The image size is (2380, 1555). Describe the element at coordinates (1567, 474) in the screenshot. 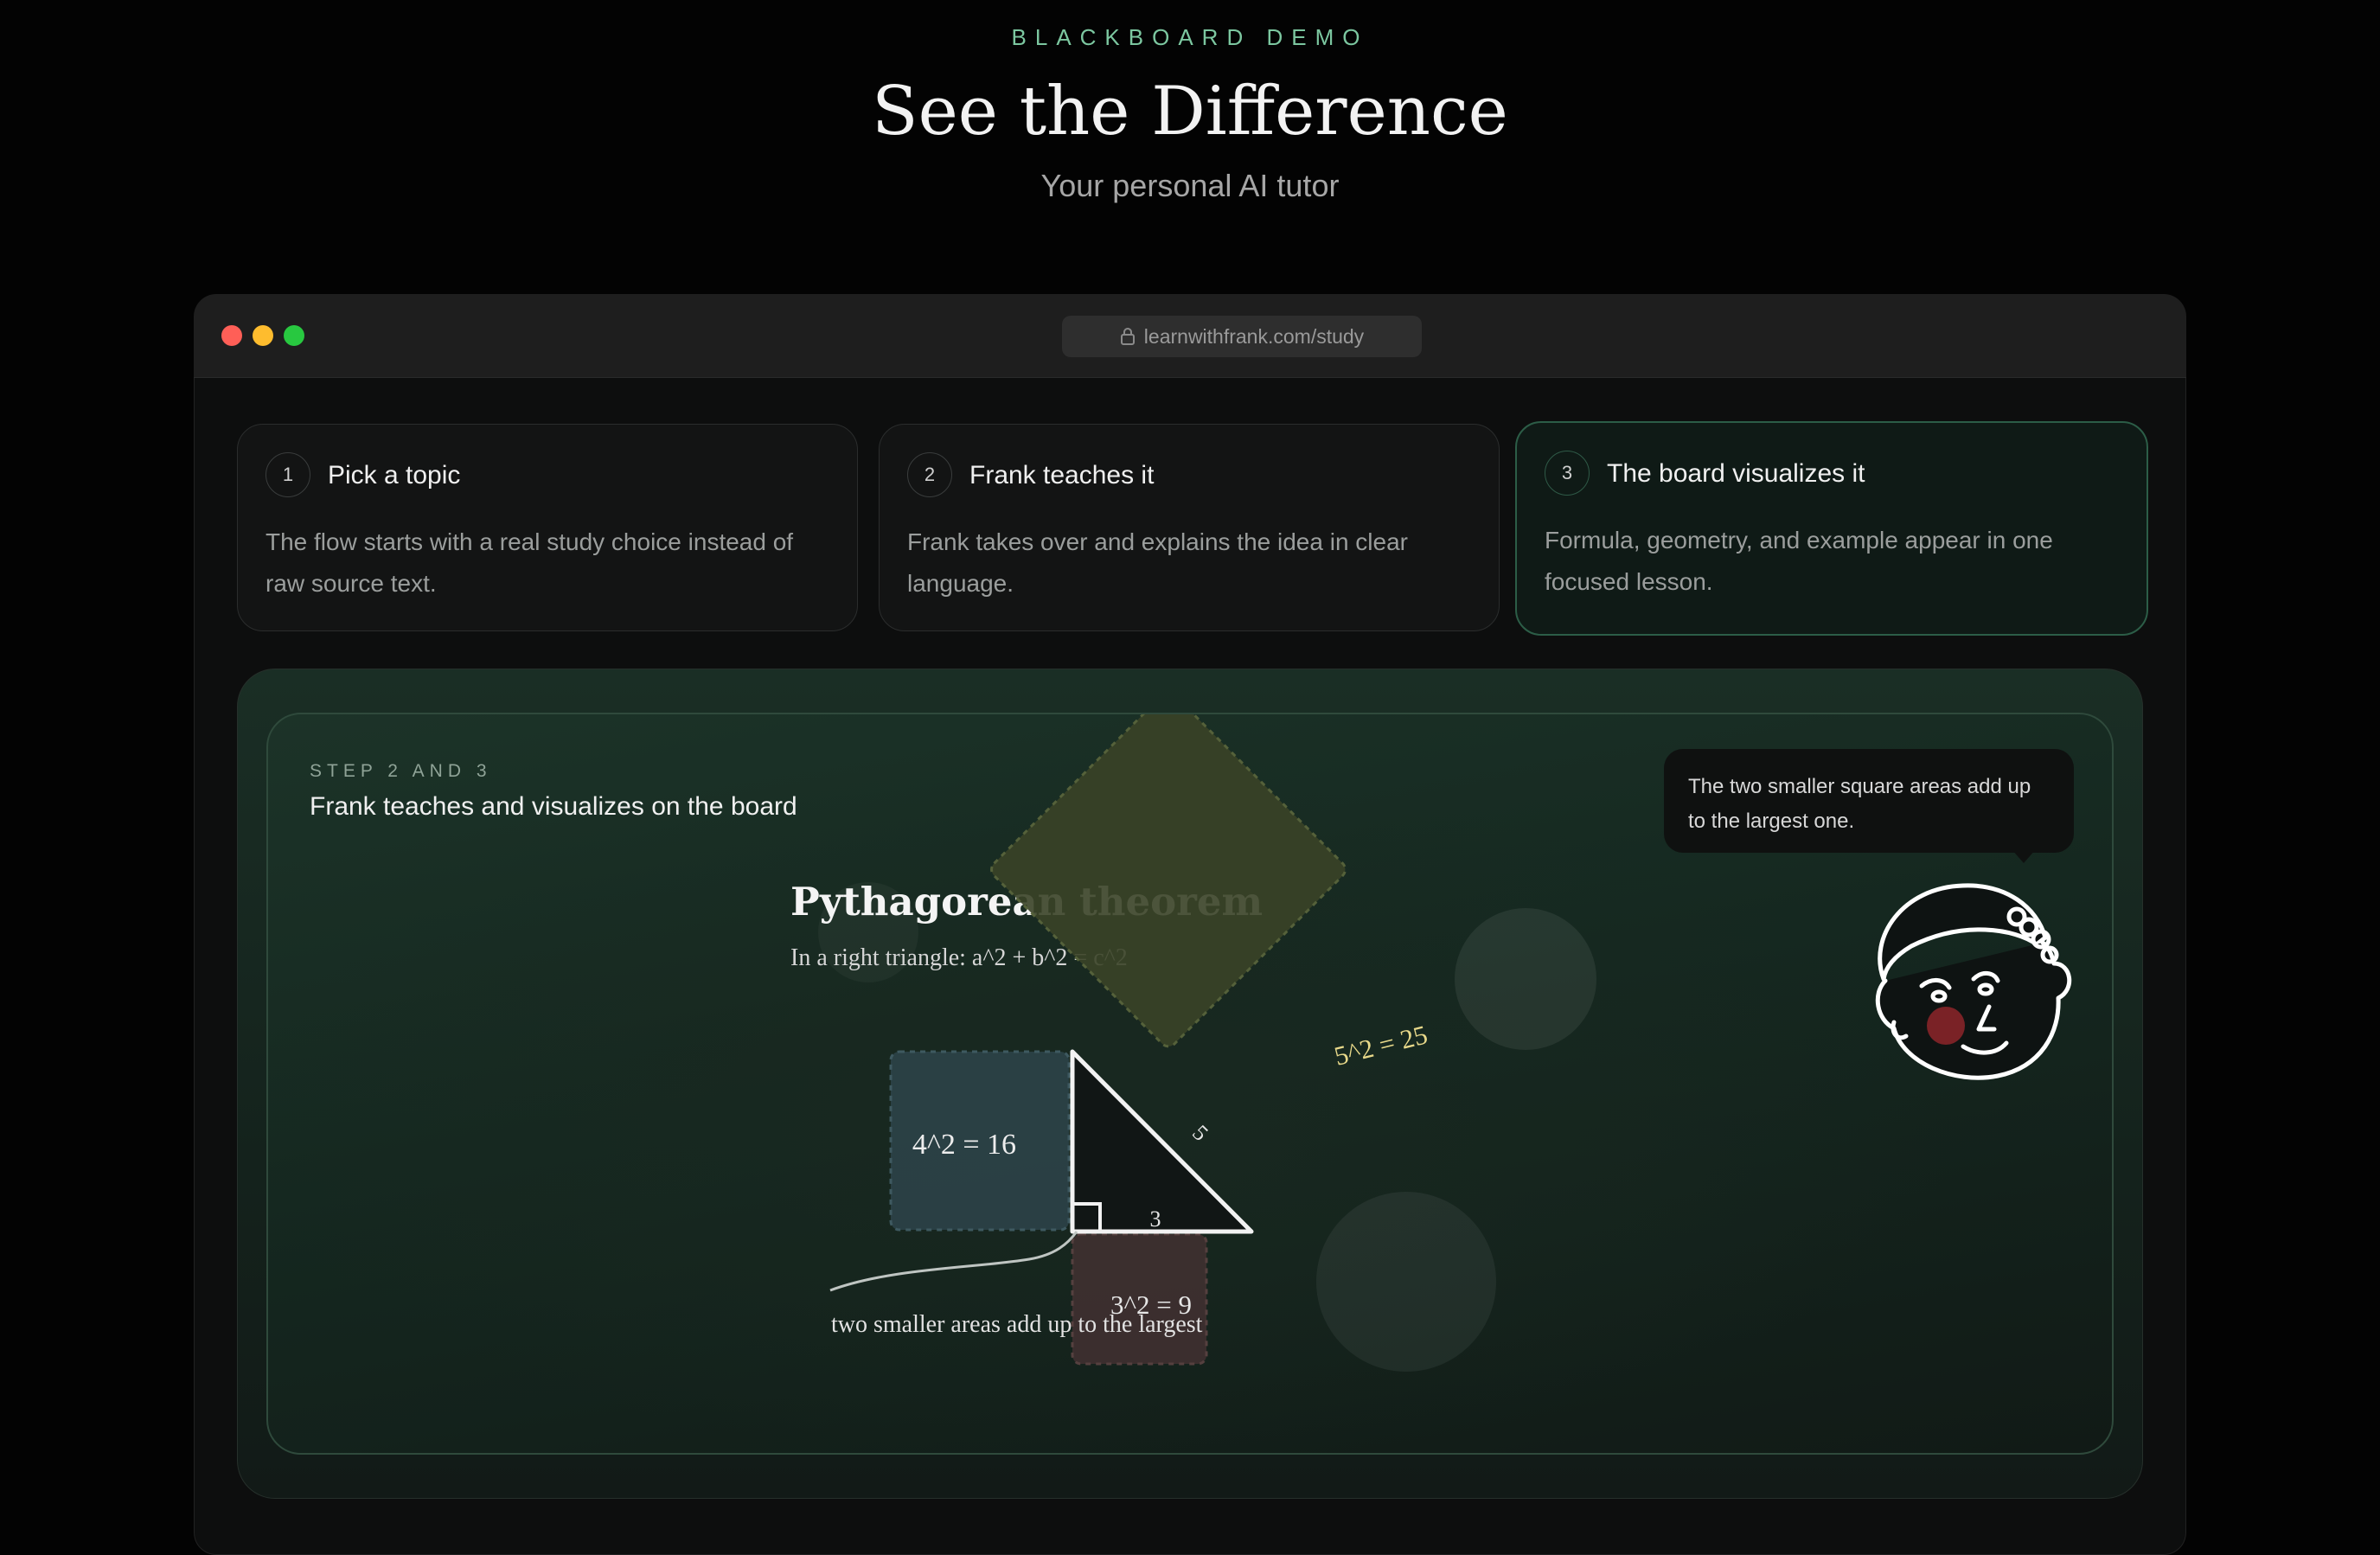

I see `step-number: 3` at that location.